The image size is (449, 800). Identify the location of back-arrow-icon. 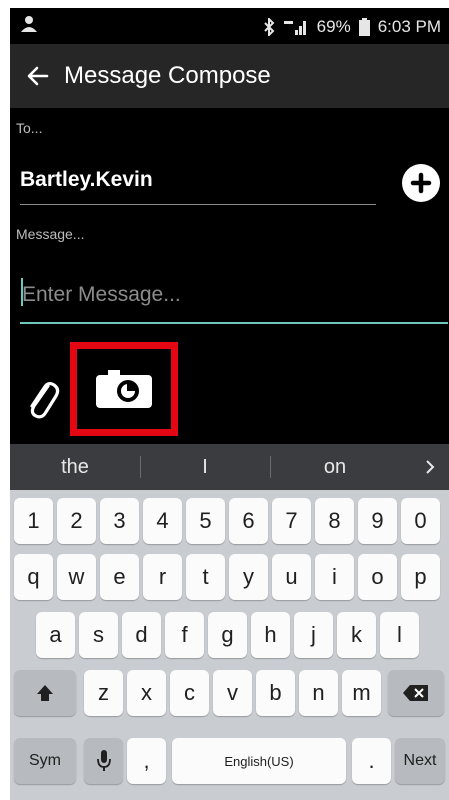
(38, 76).